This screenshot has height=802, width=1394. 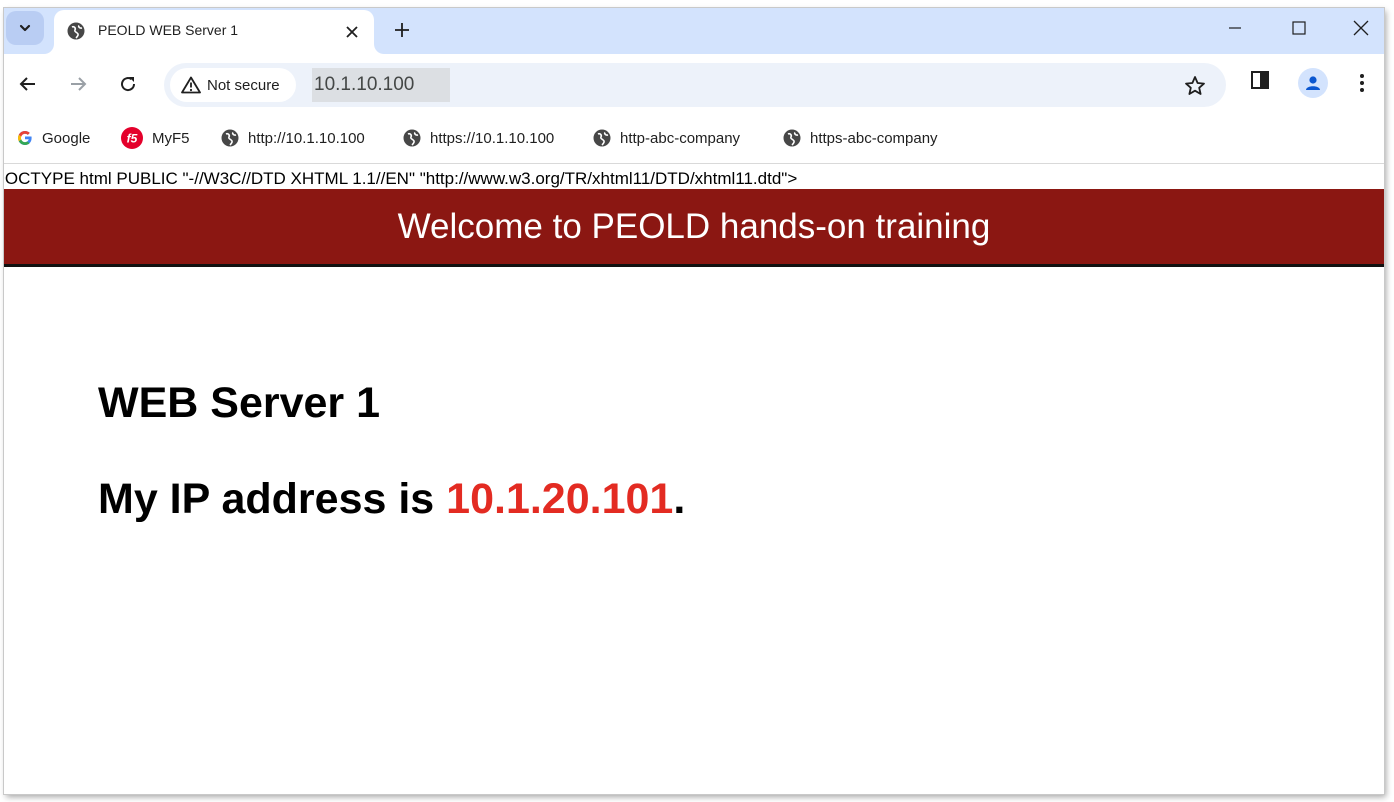 I want to click on address-bar: Not secure 10.1.10.100, so click(x=695, y=85).